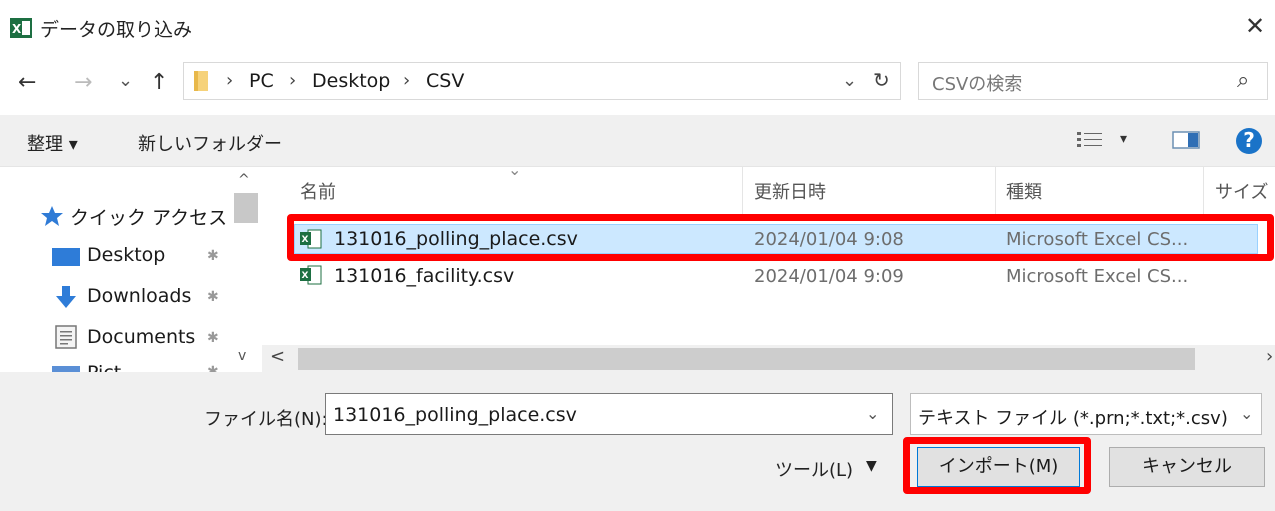  Describe the element at coordinates (52, 143) in the screenshot. I see `organize-button: 整理 ▾` at that location.